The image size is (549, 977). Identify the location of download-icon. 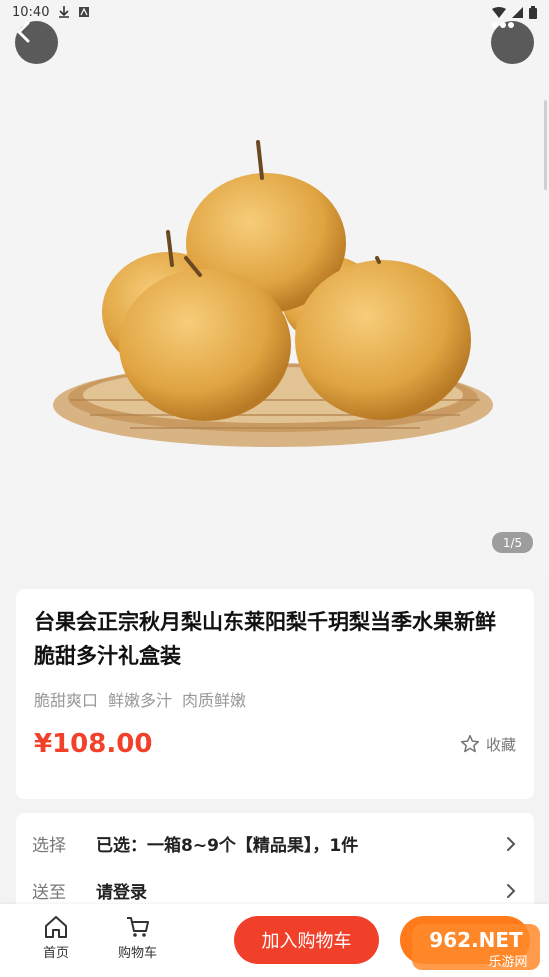
(64, 12).